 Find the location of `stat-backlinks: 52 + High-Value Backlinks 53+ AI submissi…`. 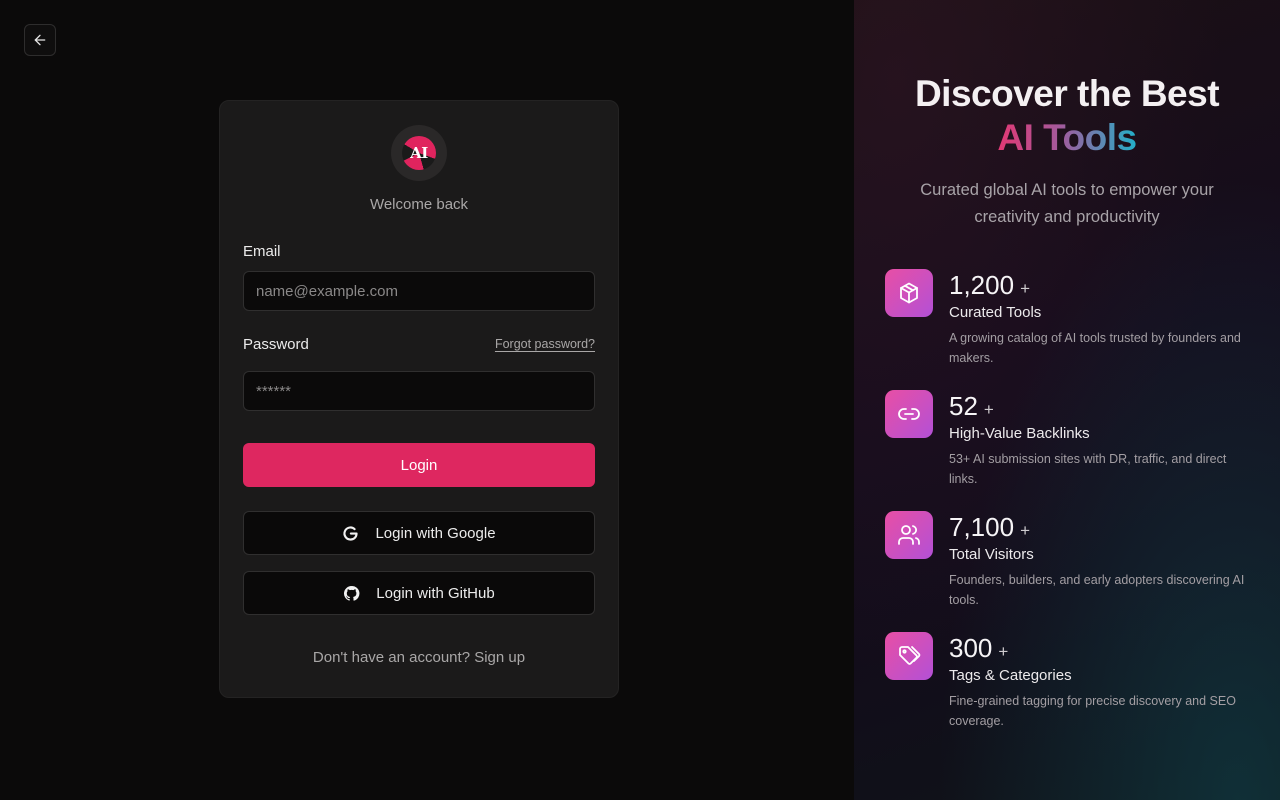

stat-backlinks: 52 + High-Value Backlinks 53+ AI submissi… is located at coordinates (1070, 445).